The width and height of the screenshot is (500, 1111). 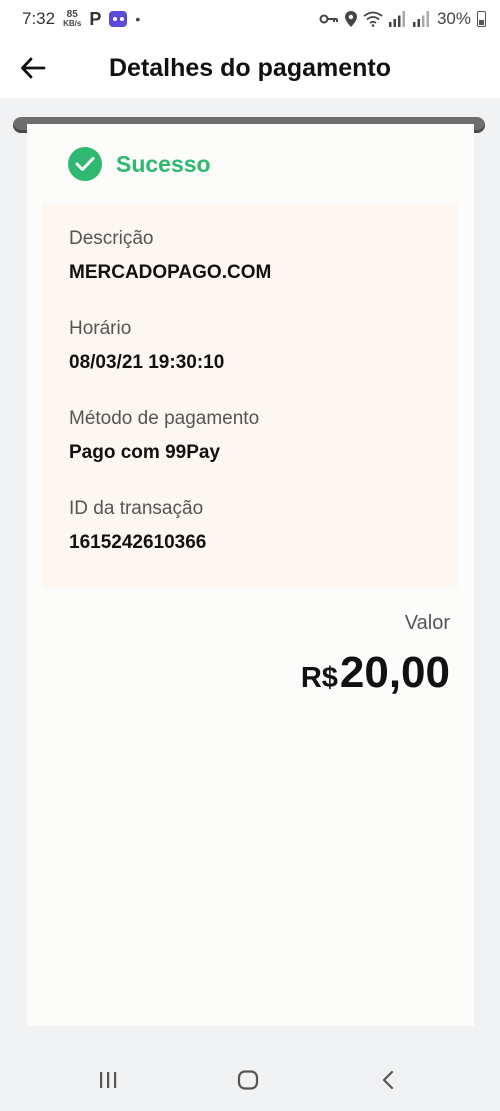 I want to click on app-notification-icon, so click(x=118, y=19).